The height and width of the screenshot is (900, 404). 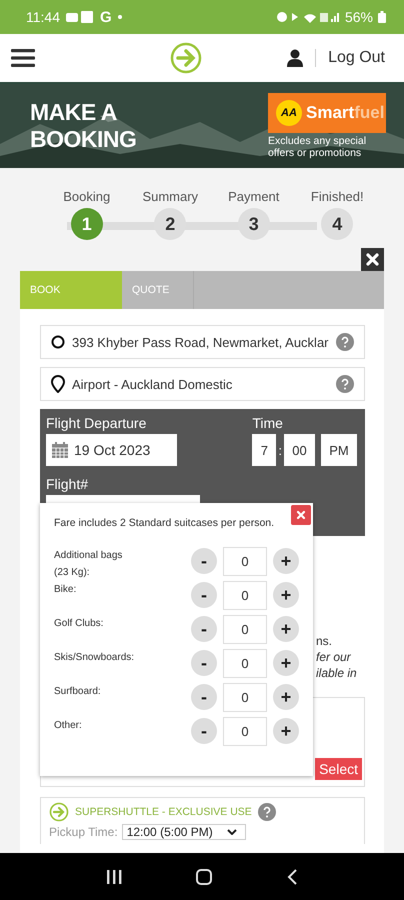 What do you see at coordinates (60, 450) in the screenshot?
I see `calendar-icon` at bounding box center [60, 450].